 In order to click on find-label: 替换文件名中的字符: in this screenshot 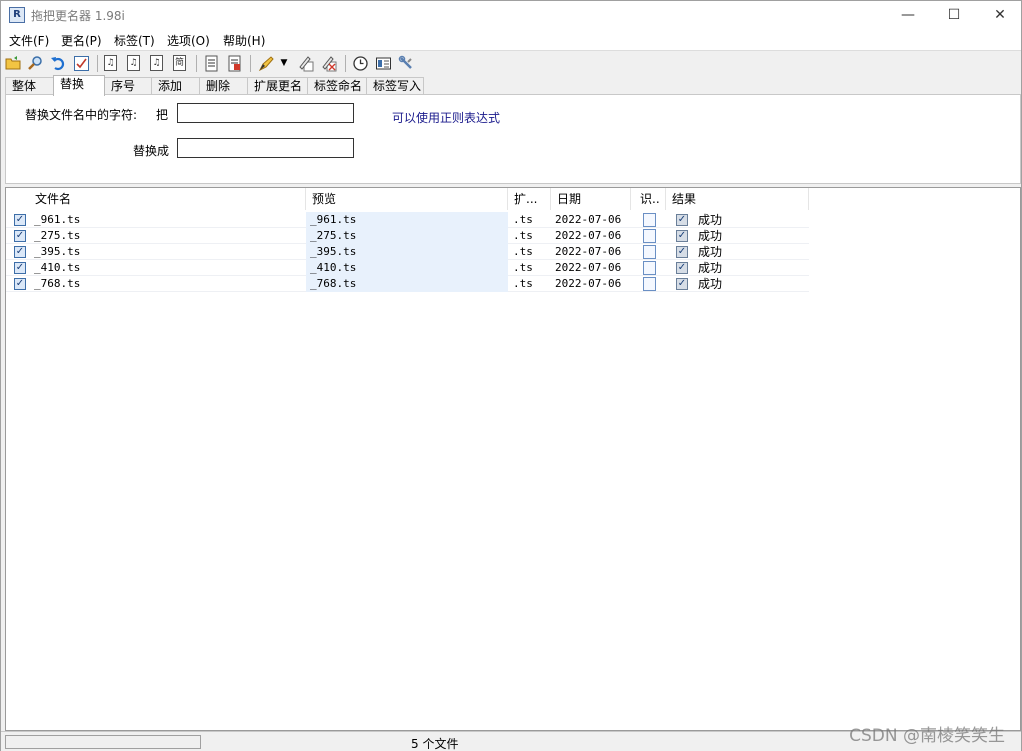, I will do `click(81, 115)`.